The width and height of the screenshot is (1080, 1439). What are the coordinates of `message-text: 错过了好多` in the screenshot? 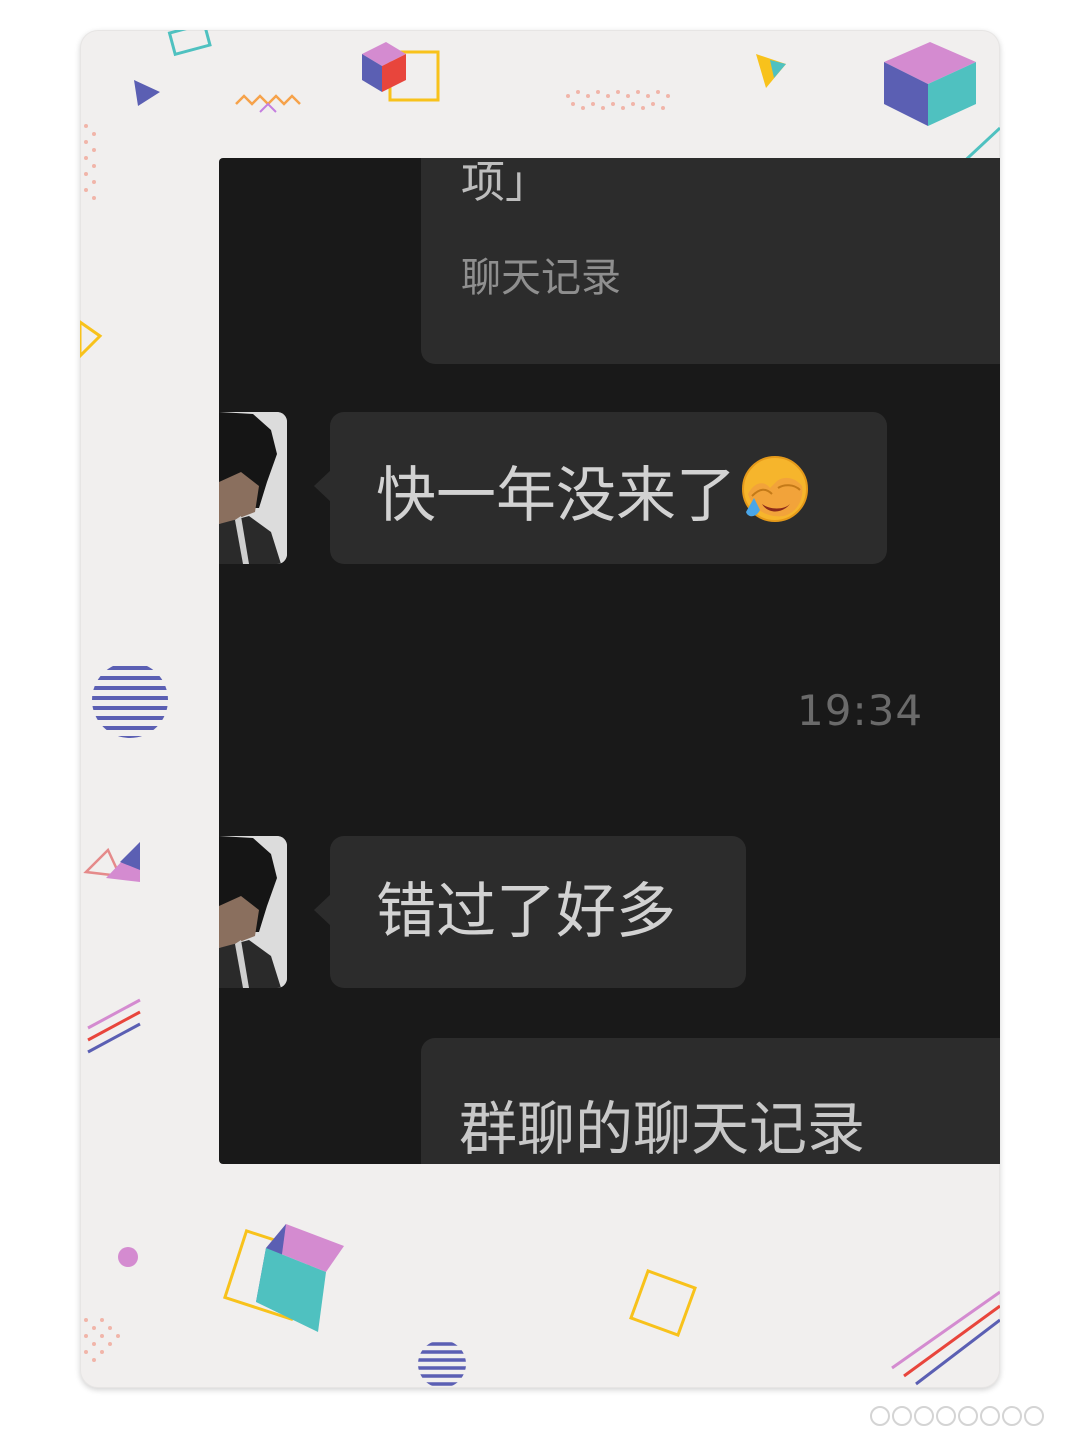 It's located at (526, 912).